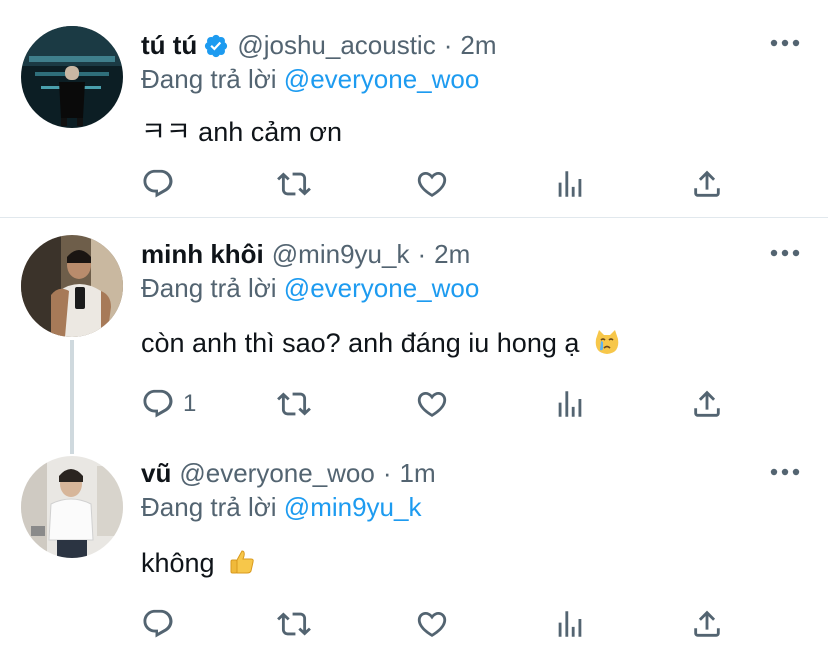 The height and width of the screenshot is (651, 828). What do you see at coordinates (281, 507) in the screenshot?
I see `replying-to: Đang trả lời @min9yu_k` at bounding box center [281, 507].